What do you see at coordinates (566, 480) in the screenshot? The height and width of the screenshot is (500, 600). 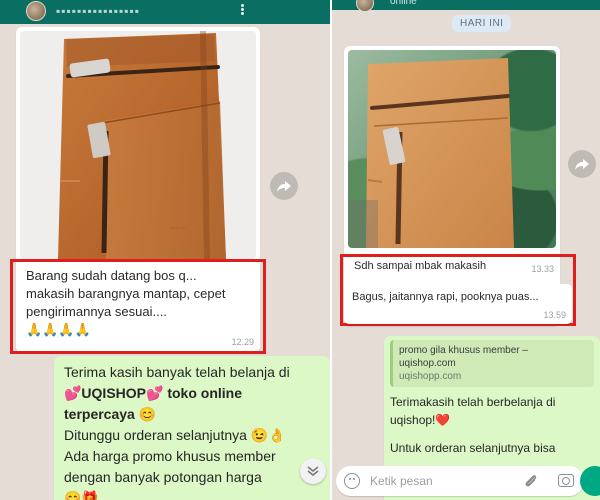 I see `camera-icon` at bounding box center [566, 480].